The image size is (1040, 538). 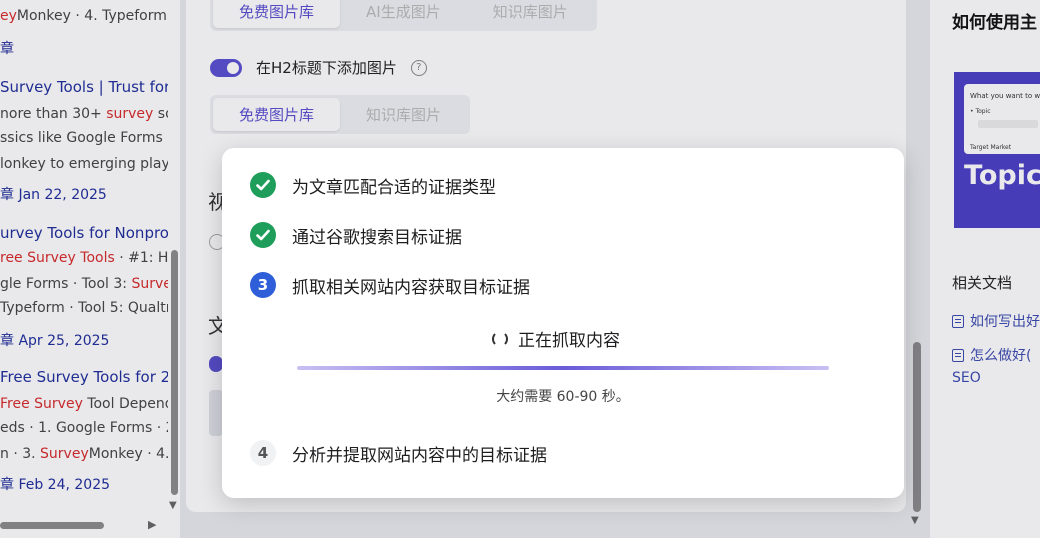 I want to click on progress-bar, so click(x=563, y=368).